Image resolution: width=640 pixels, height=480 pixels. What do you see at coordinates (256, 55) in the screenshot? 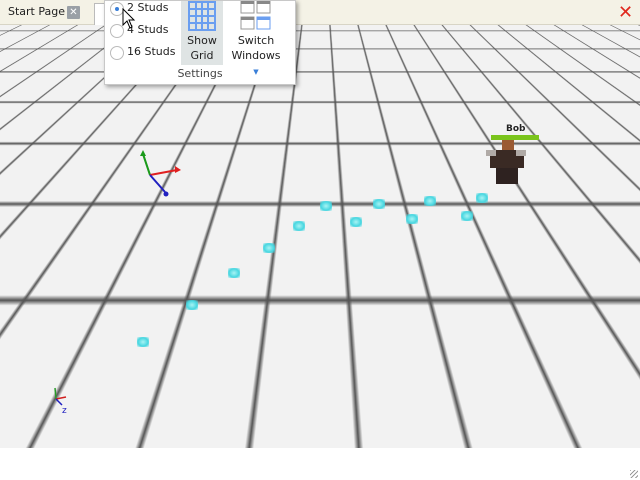
I see `button-label: Windows` at bounding box center [256, 55].